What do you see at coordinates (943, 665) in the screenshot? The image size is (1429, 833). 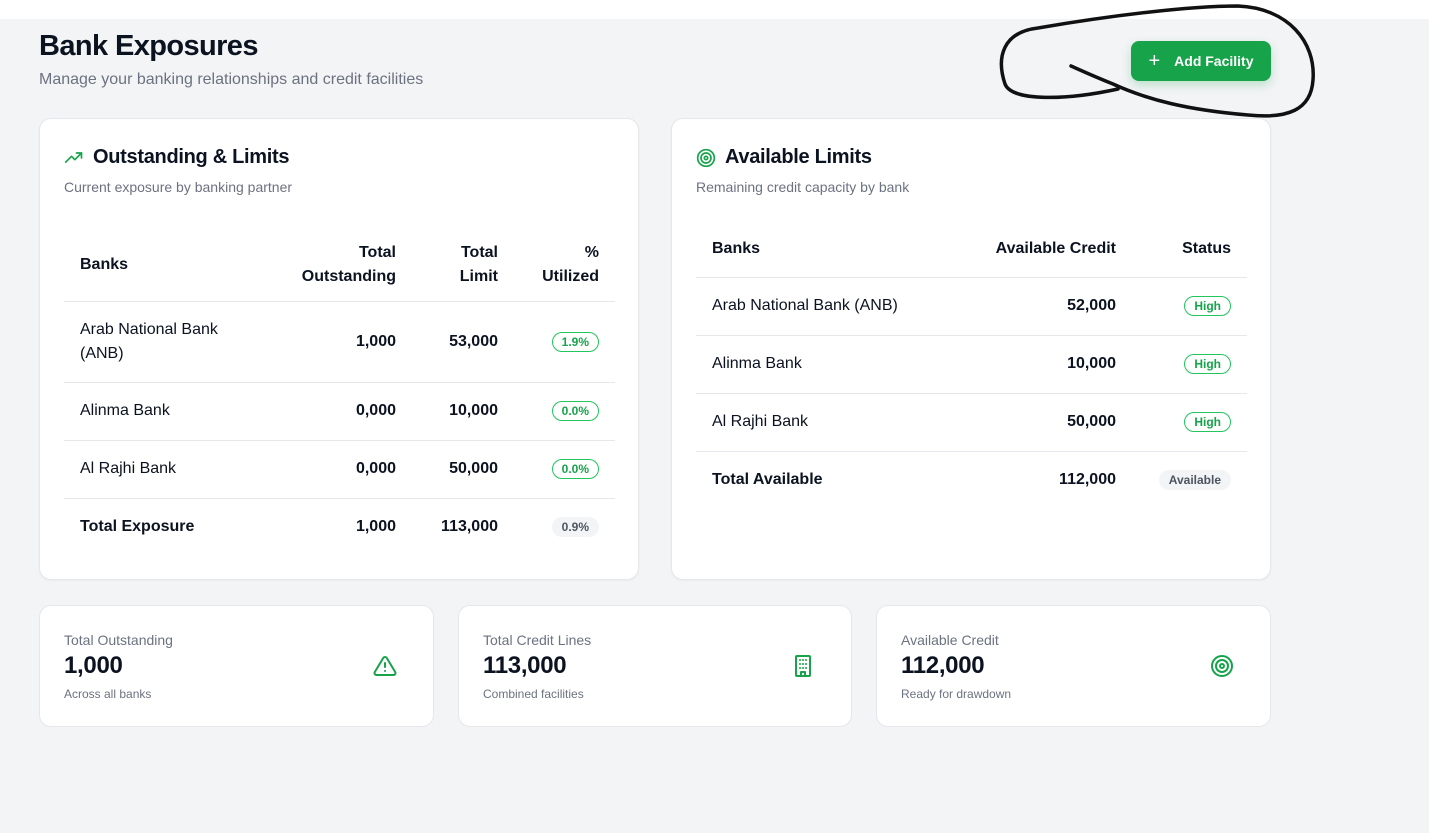 I see `stat-value: 112,000` at bounding box center [943, 665].